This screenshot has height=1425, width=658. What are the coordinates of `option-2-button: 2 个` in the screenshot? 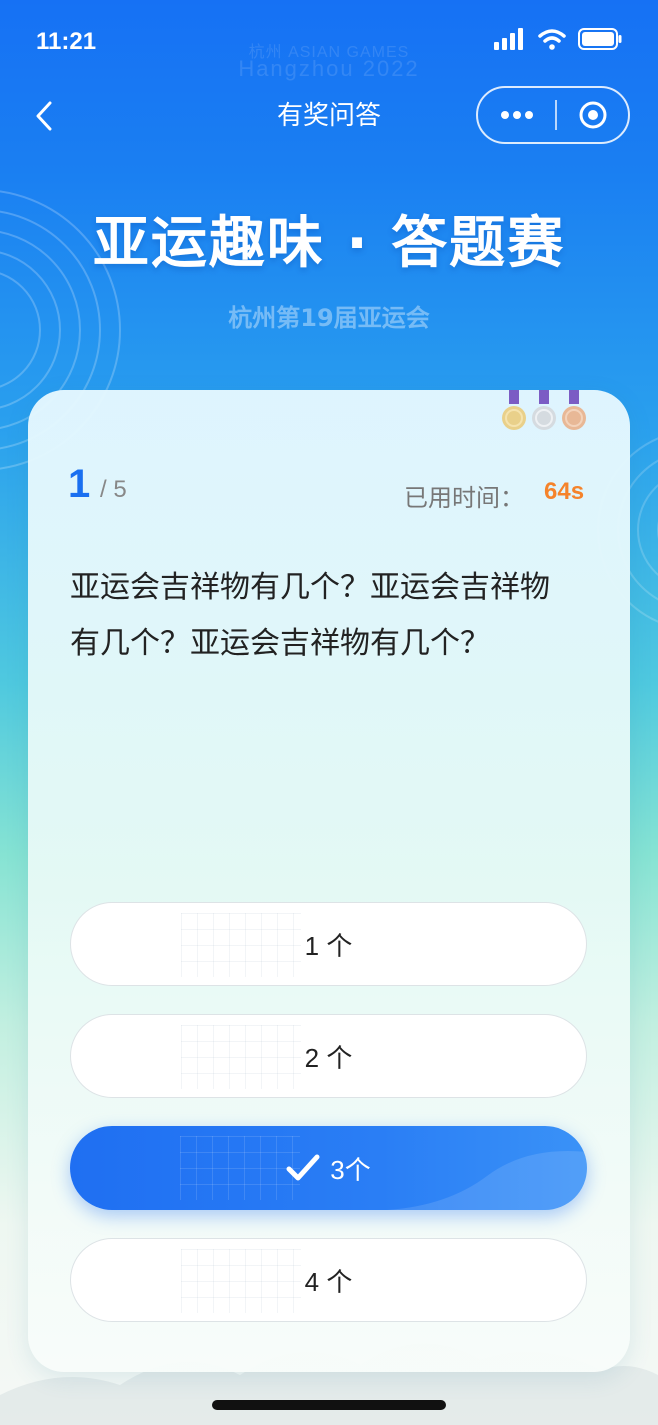 It's located at (328, 1056).